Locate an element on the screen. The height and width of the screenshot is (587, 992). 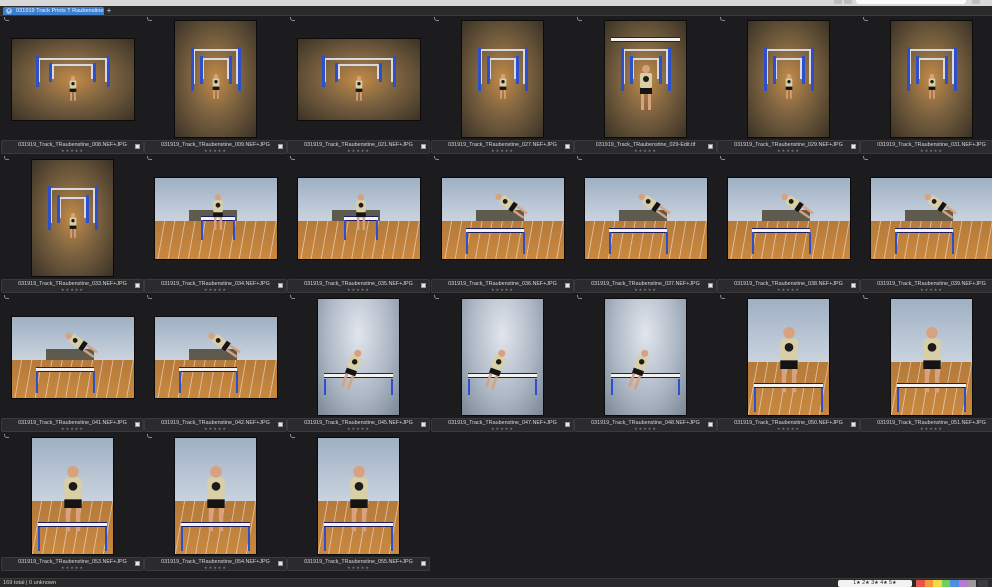
status-options-button is located at coordinates (983, 583).